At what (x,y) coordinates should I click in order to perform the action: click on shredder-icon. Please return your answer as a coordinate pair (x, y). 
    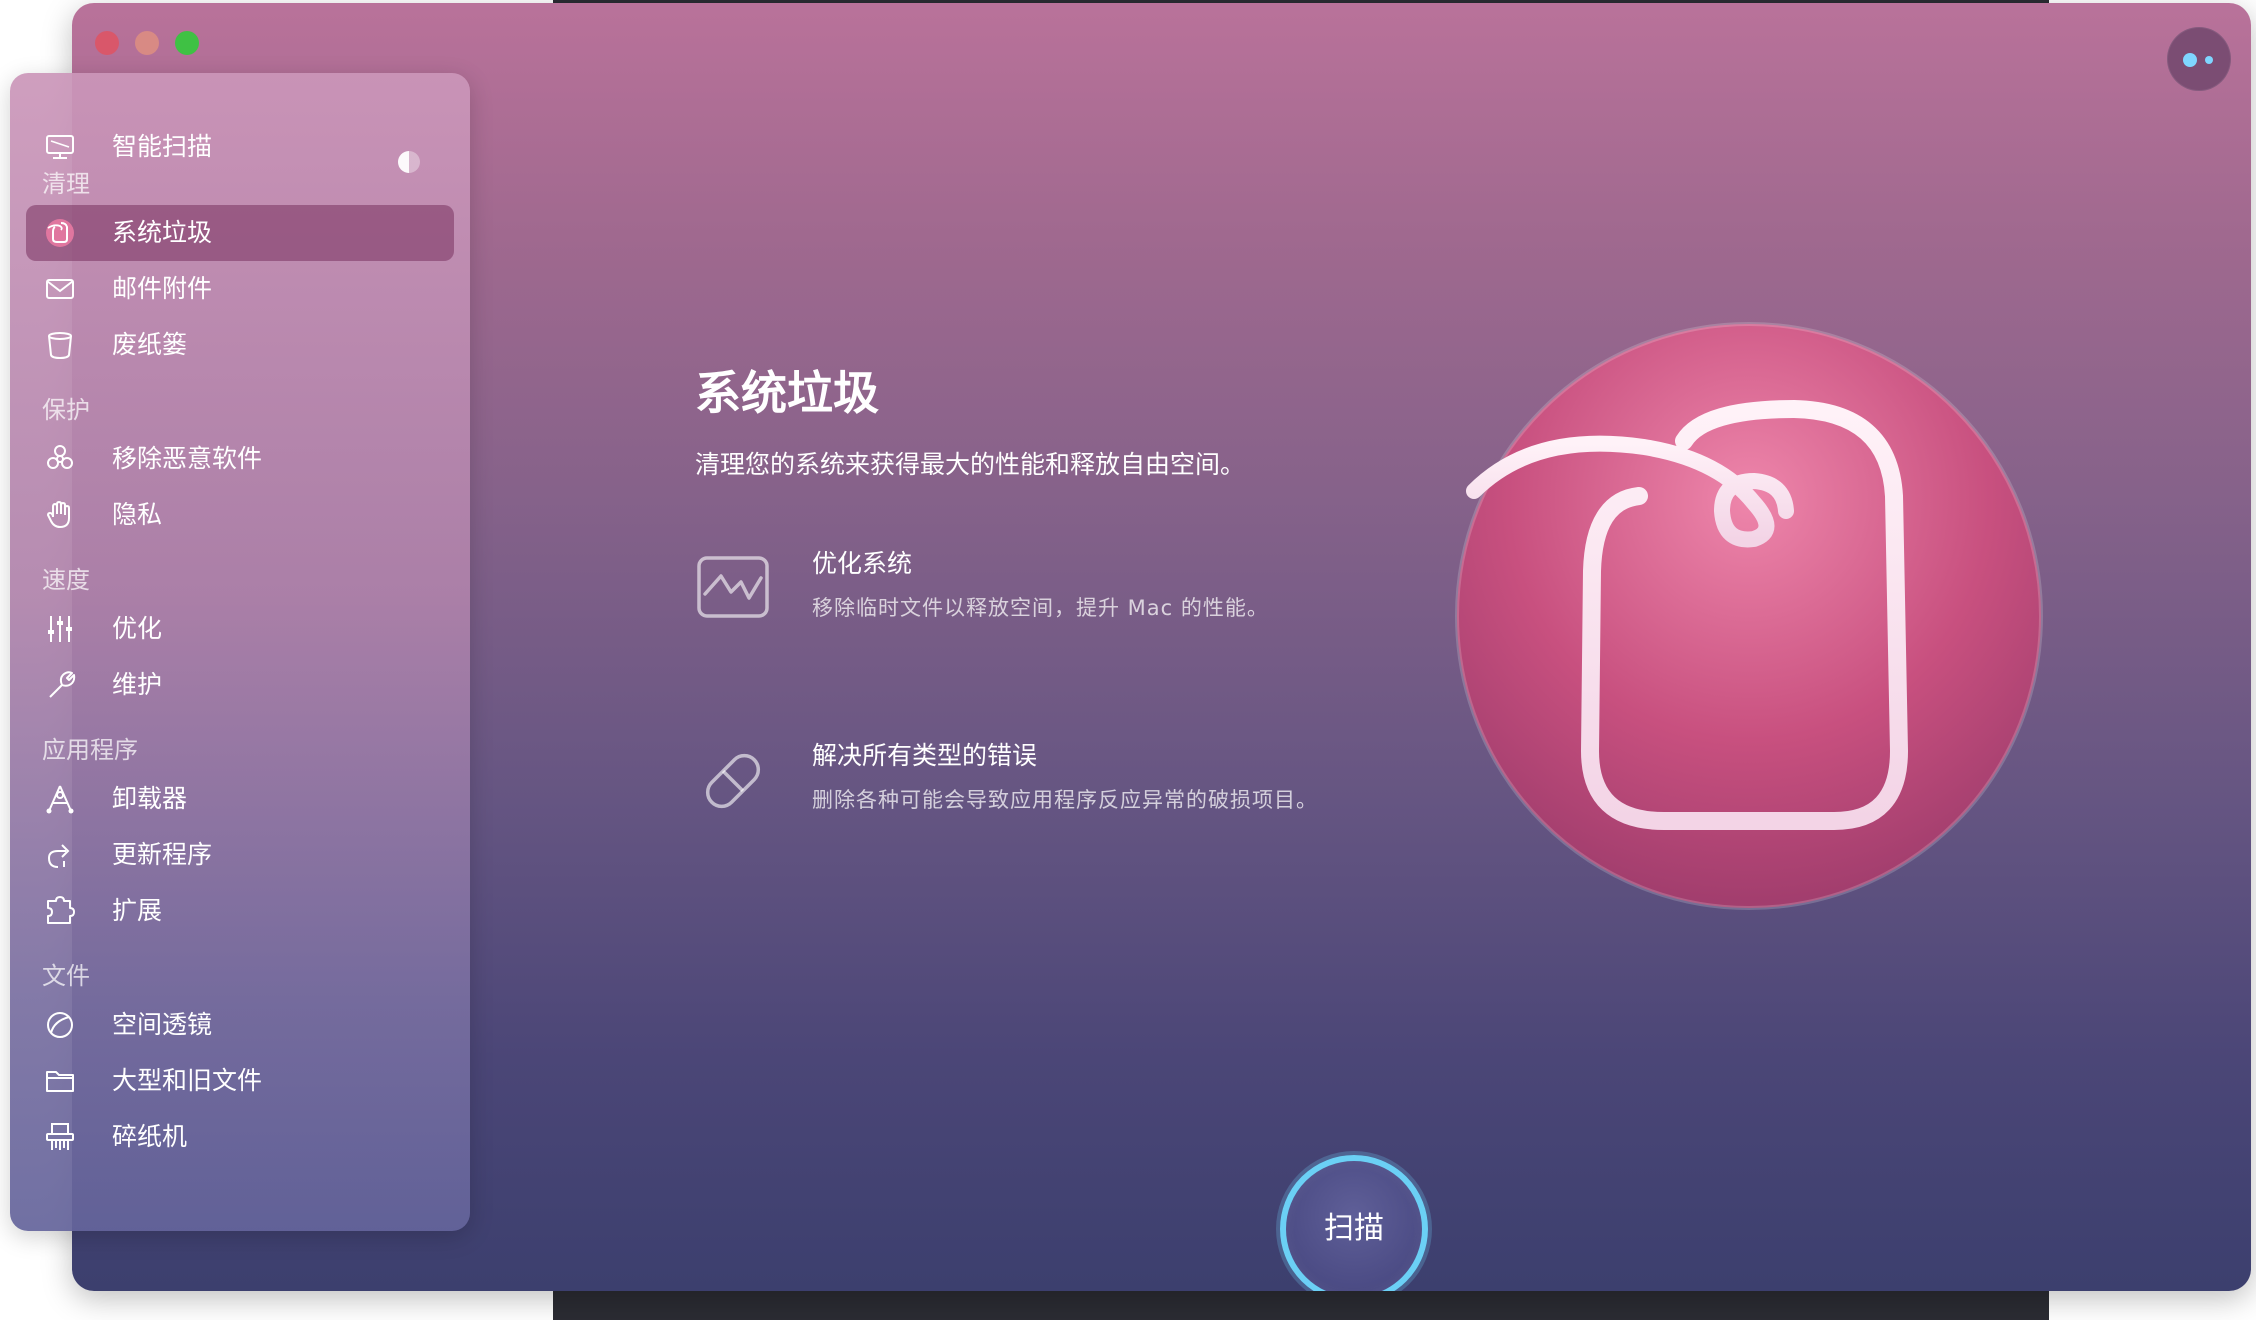
    Looking at the image, I should click on (60, 1136).